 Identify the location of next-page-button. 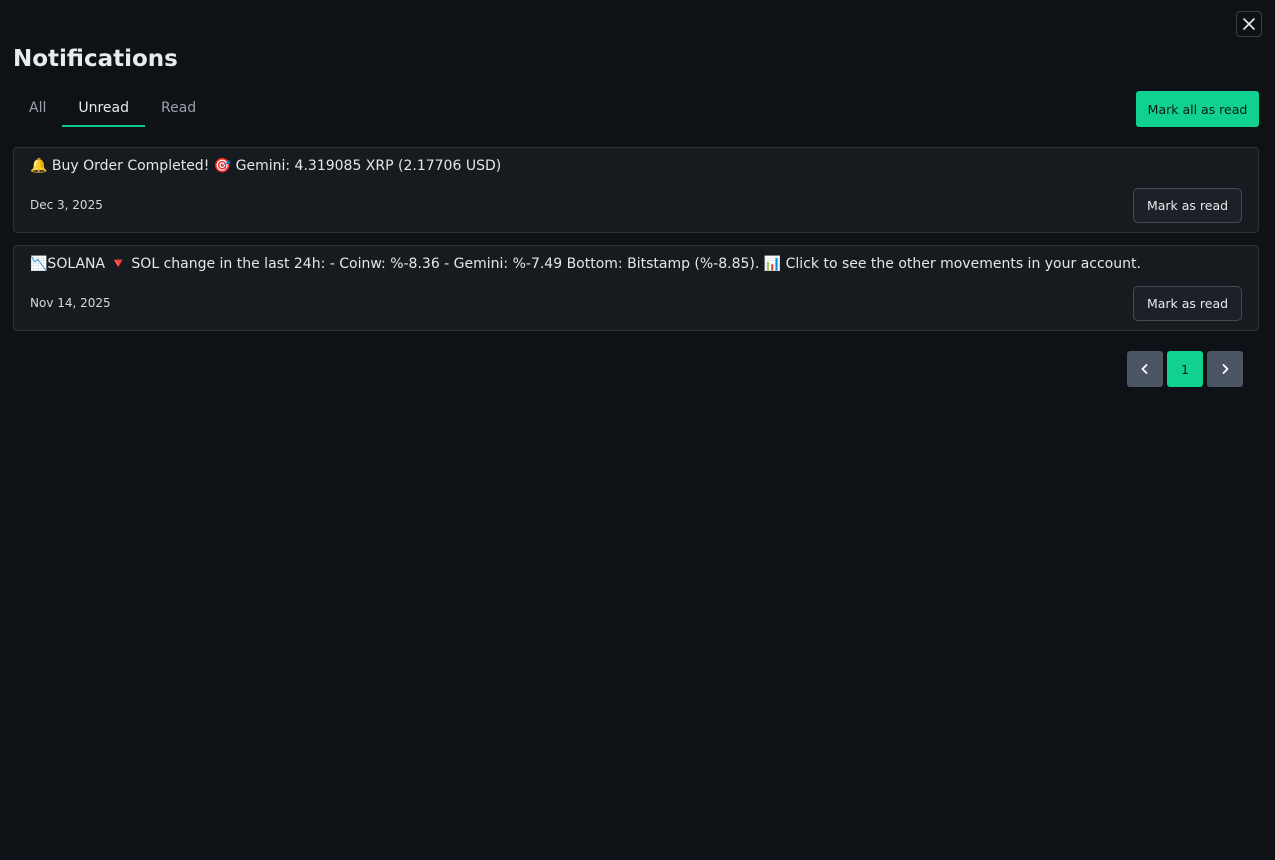
(1225, 369).